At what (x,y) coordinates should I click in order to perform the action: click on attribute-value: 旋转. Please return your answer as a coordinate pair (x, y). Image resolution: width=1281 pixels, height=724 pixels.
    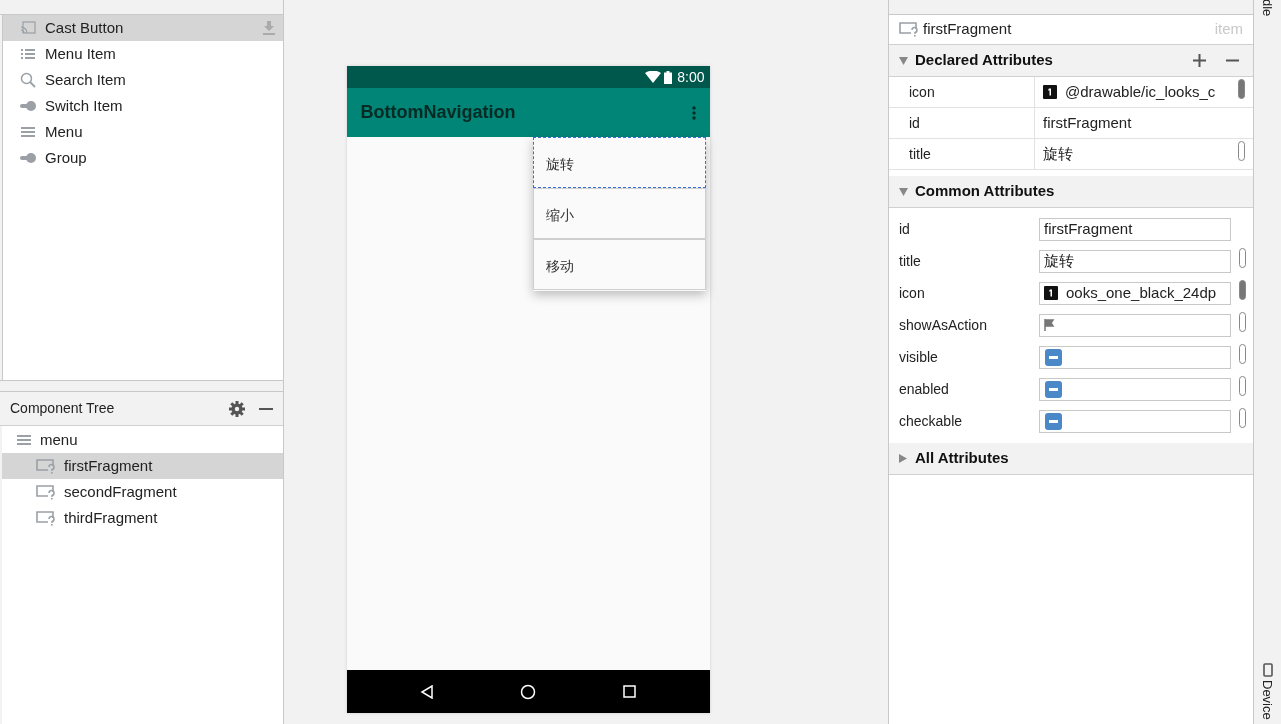
    Looking at the image, I should click on (1058, 154).